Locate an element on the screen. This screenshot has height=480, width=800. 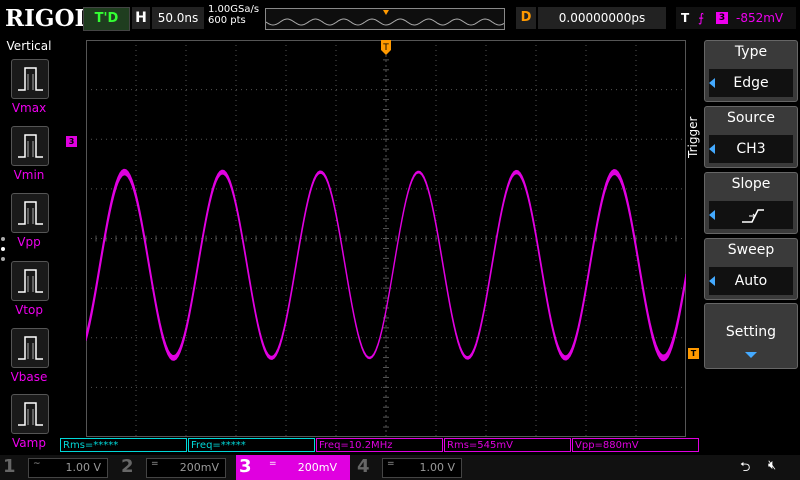
menu-sweep-value: Auto is located at coordinates (751, 281).